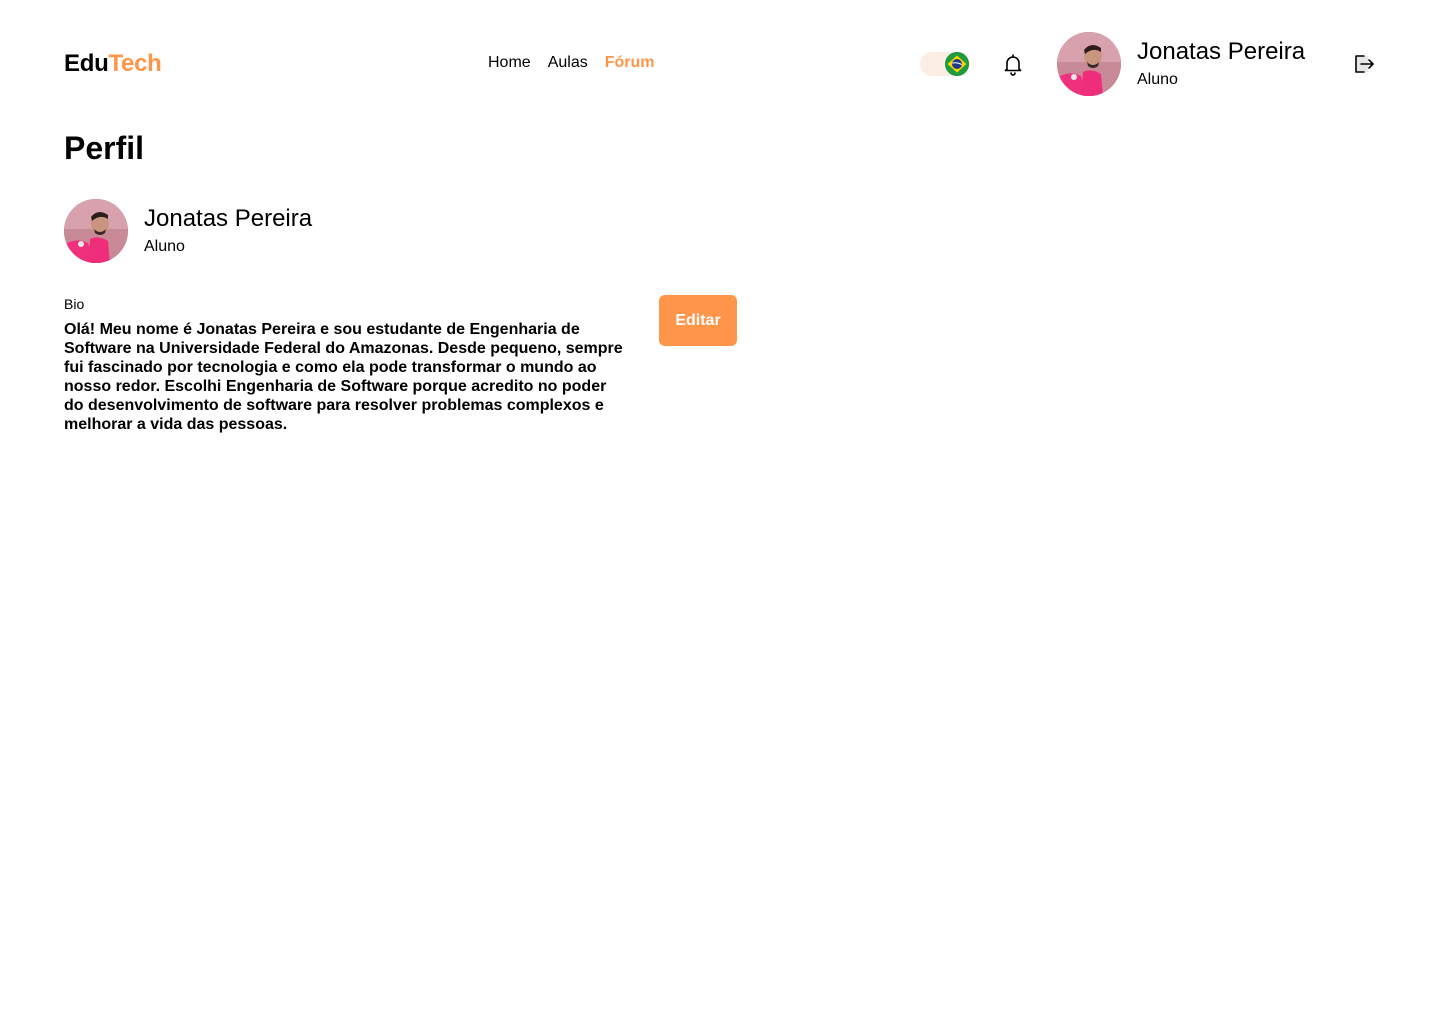  Describe the element at coordinates (104, 148) in the screenshot. I see `page-title: Perfil` at that location.